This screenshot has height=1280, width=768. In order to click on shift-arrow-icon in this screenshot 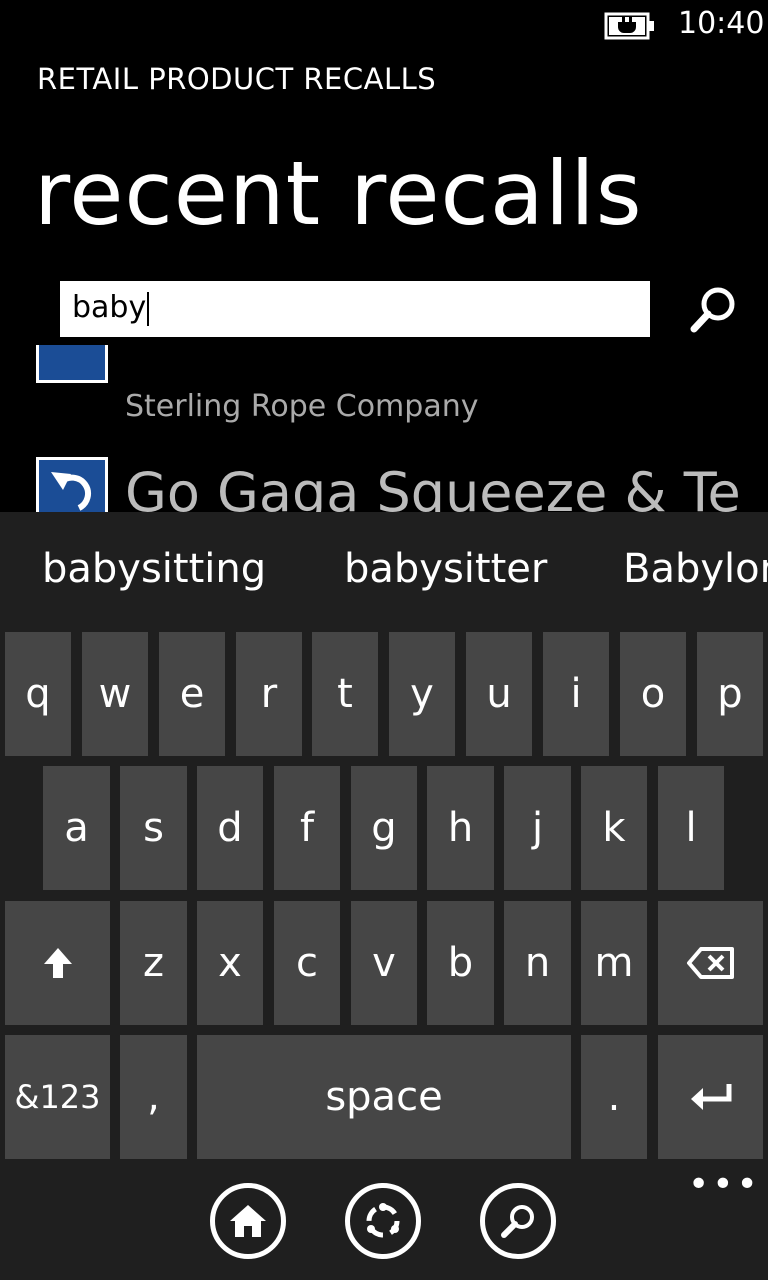, I will do `click(57, 963)`.